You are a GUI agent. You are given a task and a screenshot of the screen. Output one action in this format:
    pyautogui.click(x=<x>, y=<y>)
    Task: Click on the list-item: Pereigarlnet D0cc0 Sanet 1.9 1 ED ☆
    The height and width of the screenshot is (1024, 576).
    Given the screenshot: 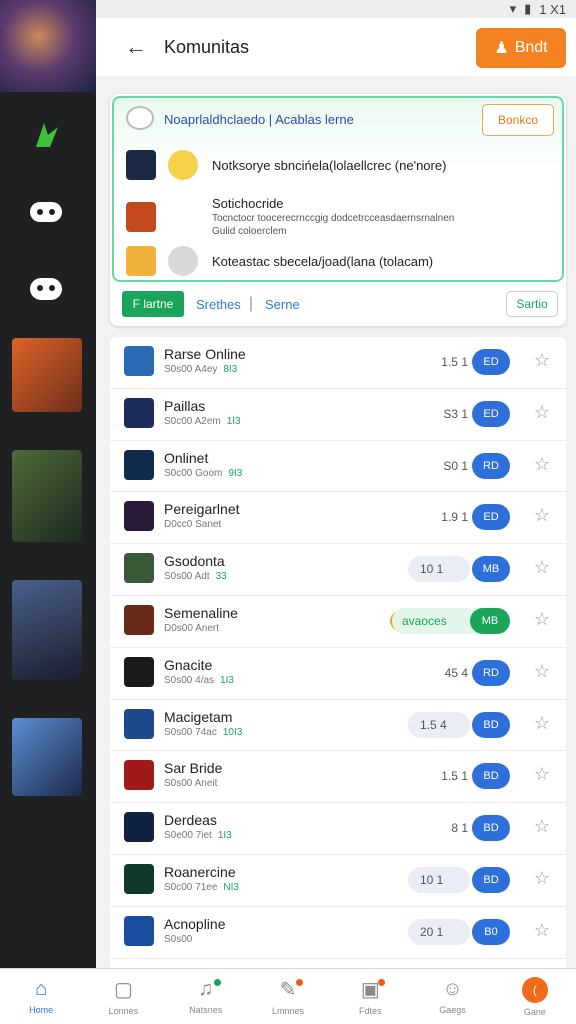 What is the action you would take?
    pyautogui.click(x=338, y=518)
    